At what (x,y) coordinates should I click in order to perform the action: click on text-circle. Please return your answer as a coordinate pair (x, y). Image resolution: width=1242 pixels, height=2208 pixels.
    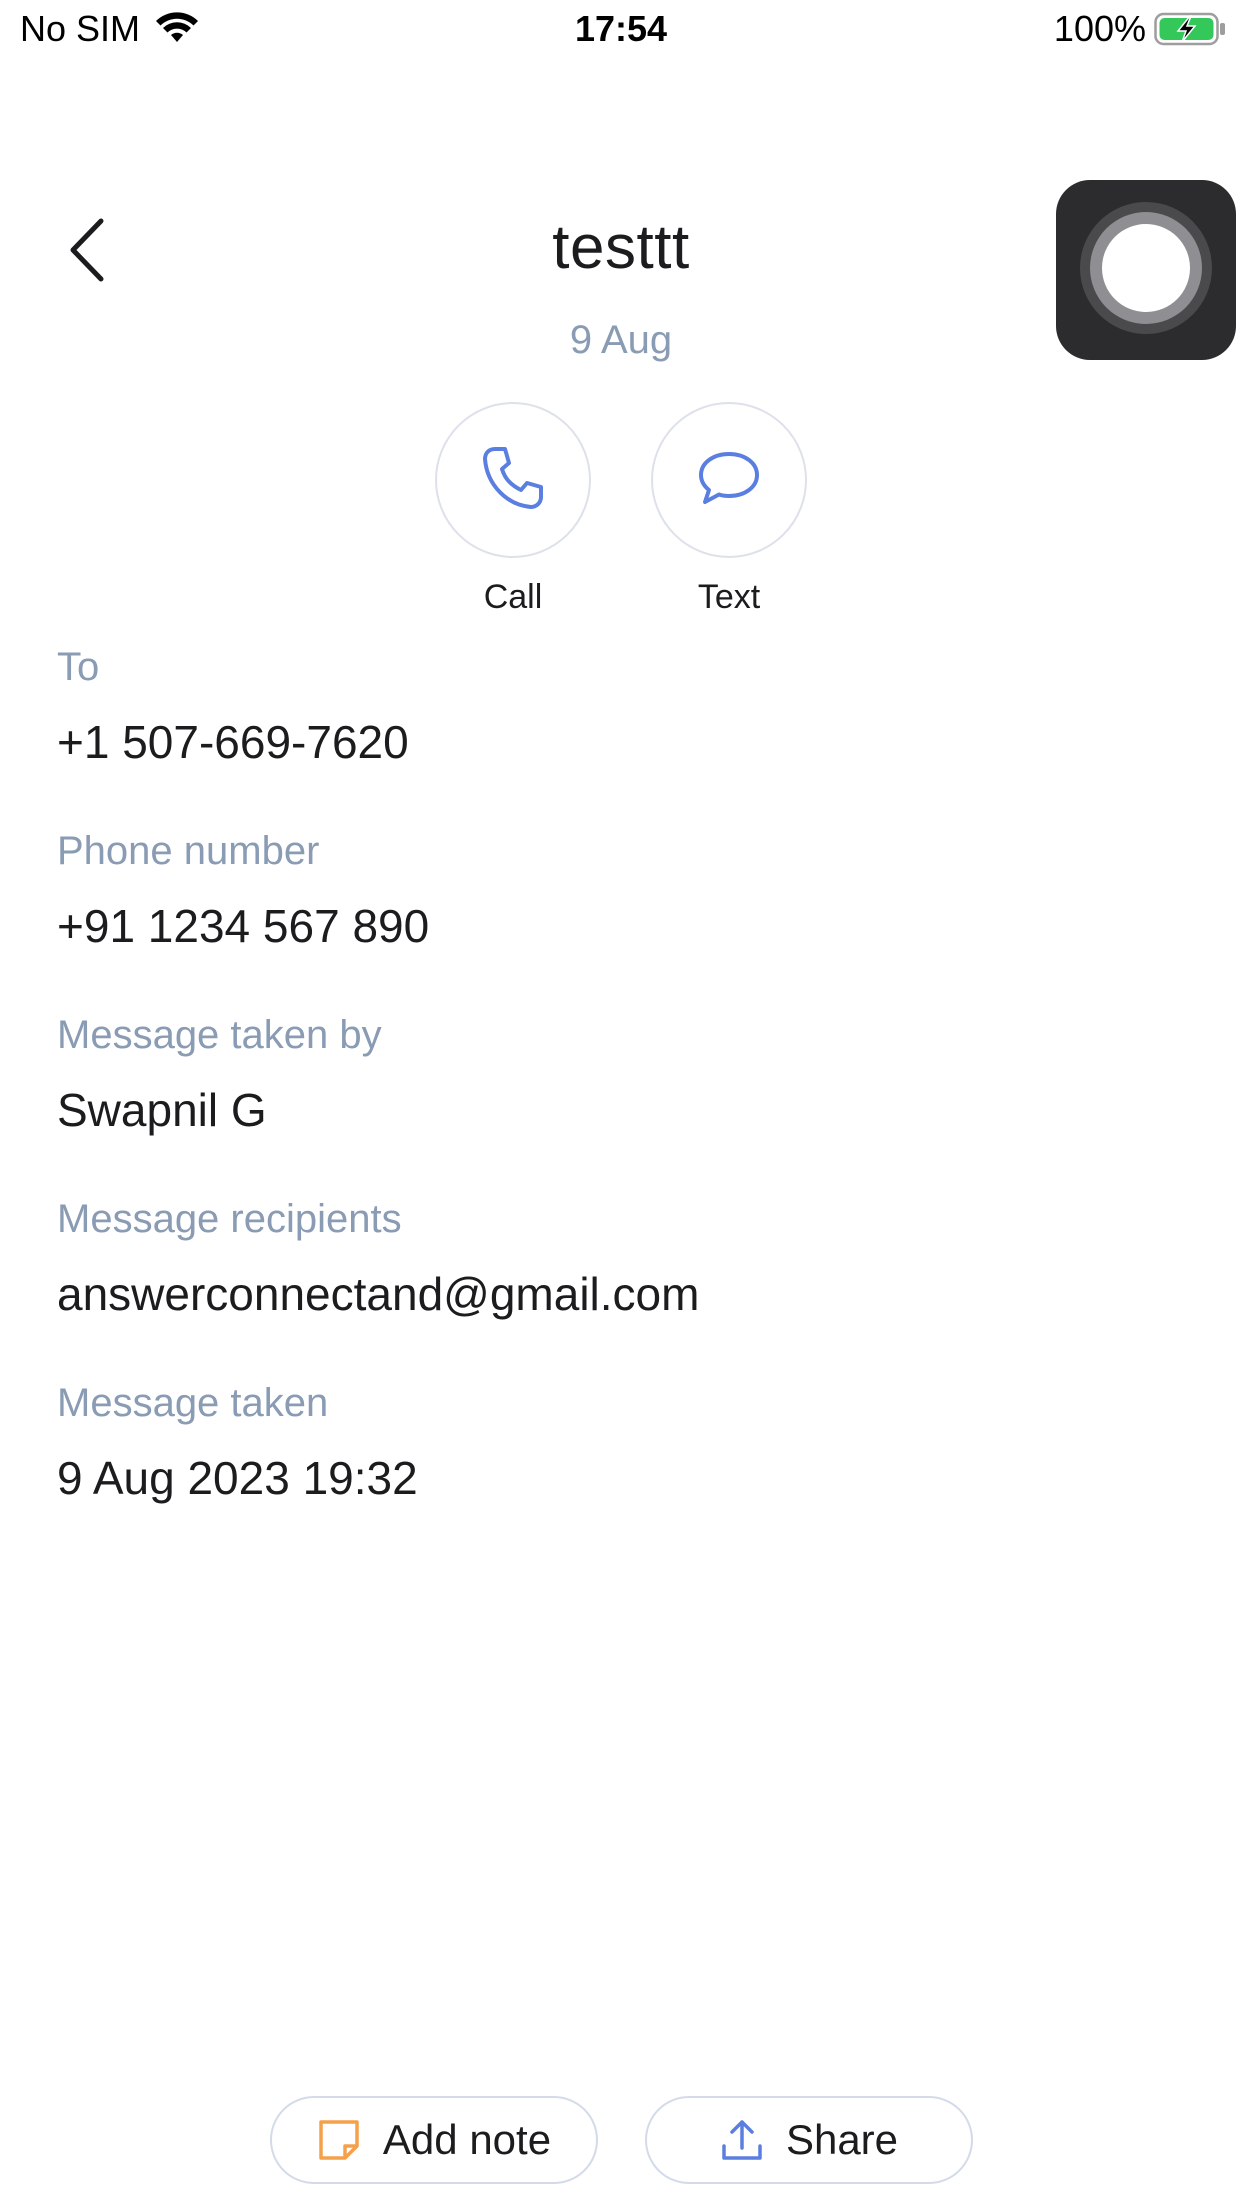
    Looking at the image, I should click on (729, 480).